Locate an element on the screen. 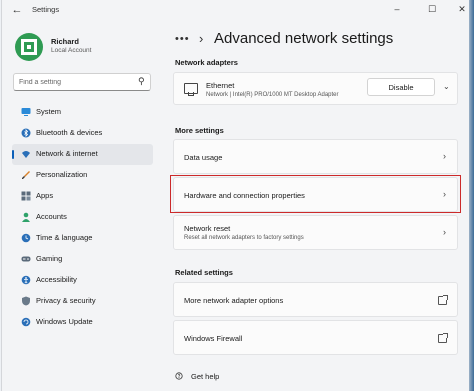  shield-icon is located at coordinates (26, 301).